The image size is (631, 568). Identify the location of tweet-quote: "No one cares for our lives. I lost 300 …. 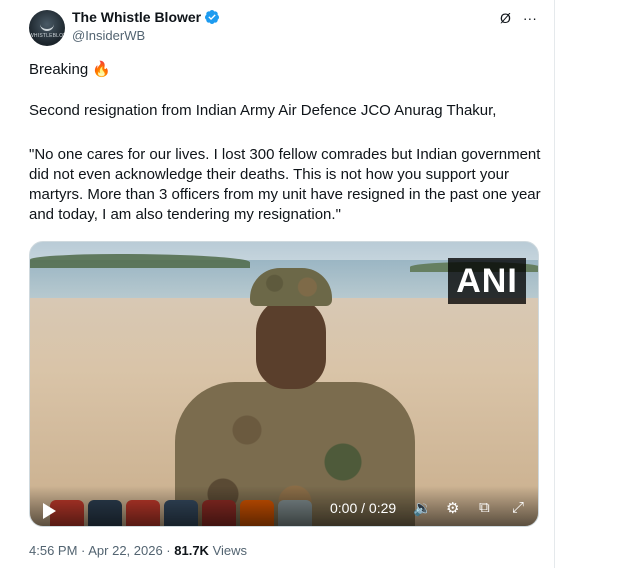
(287, 184).